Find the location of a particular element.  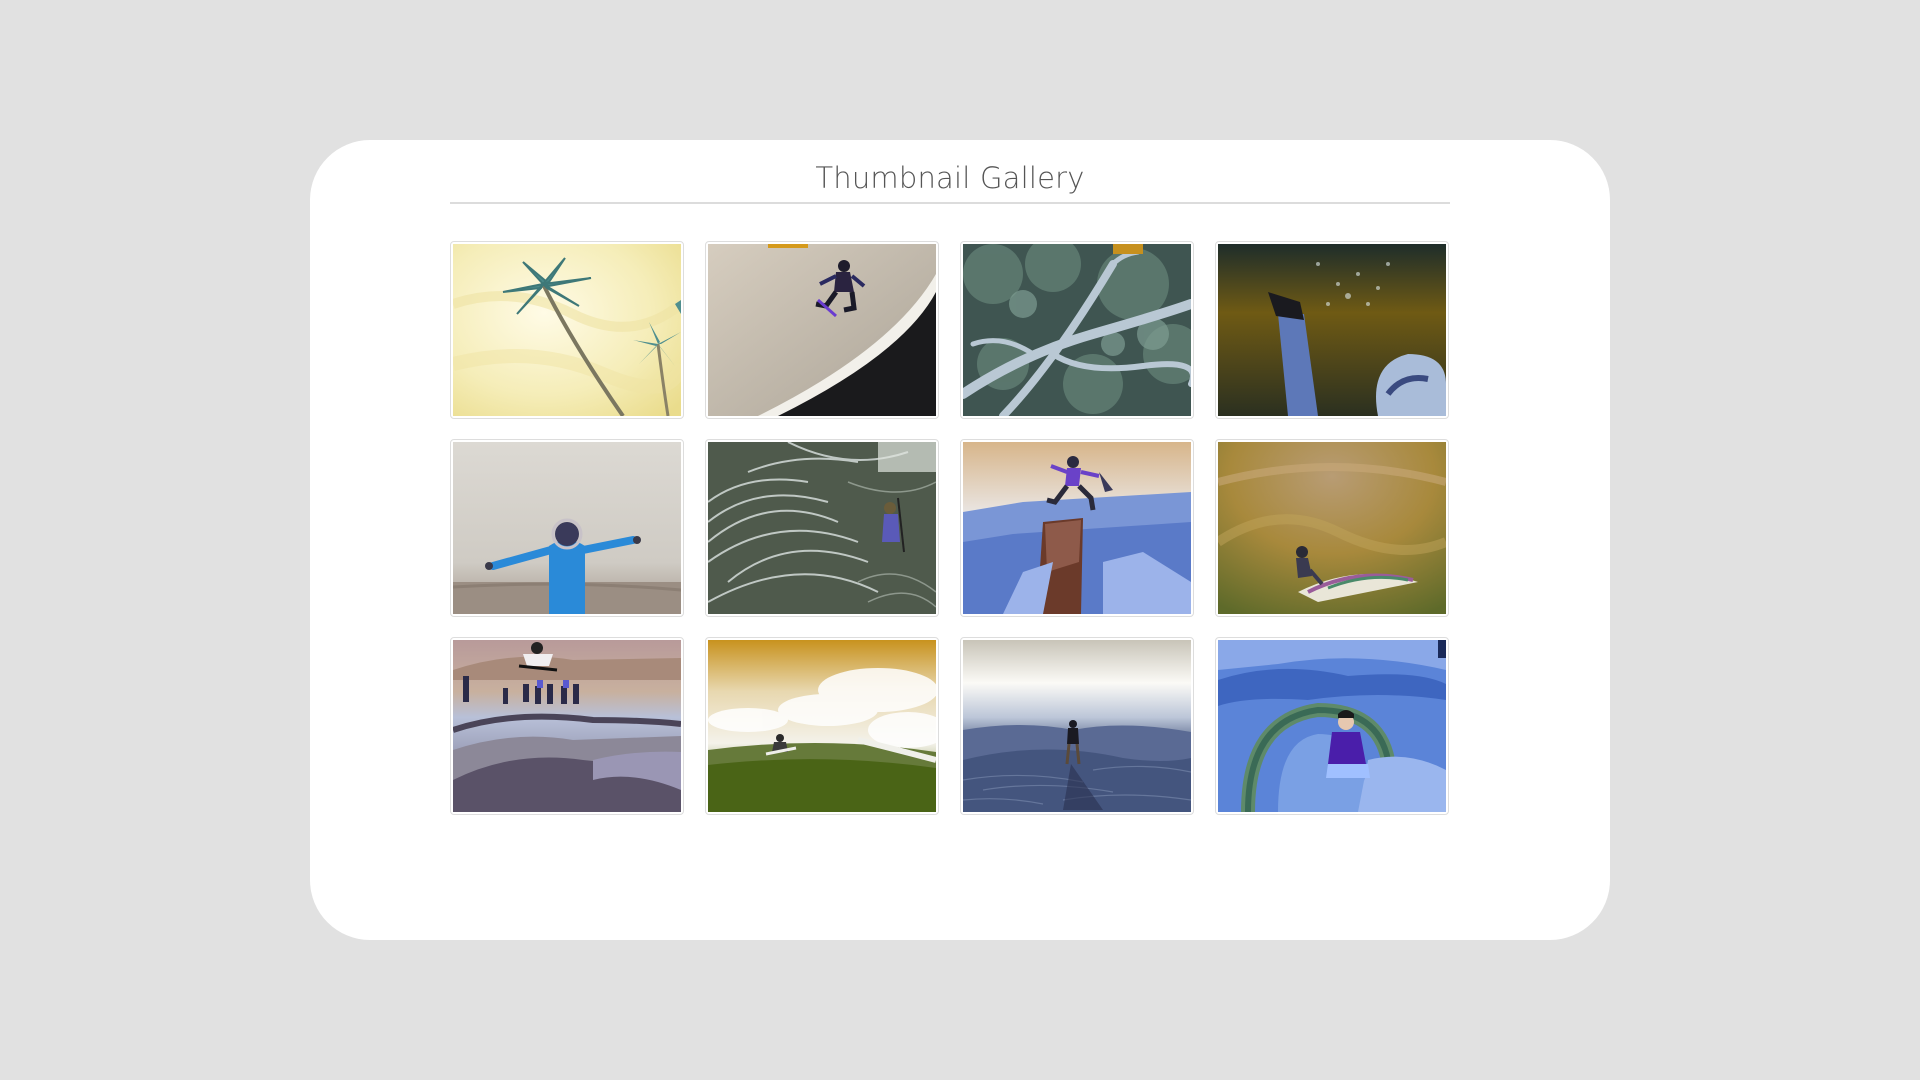

grass-figure-image is located at coordinates (822, 528).